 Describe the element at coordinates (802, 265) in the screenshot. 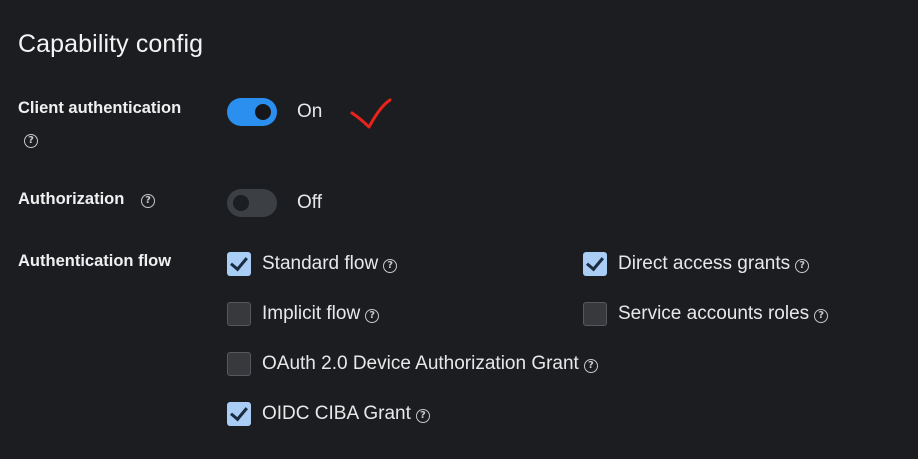

I see `direct-access-grants-help-icon: ?` at that location.